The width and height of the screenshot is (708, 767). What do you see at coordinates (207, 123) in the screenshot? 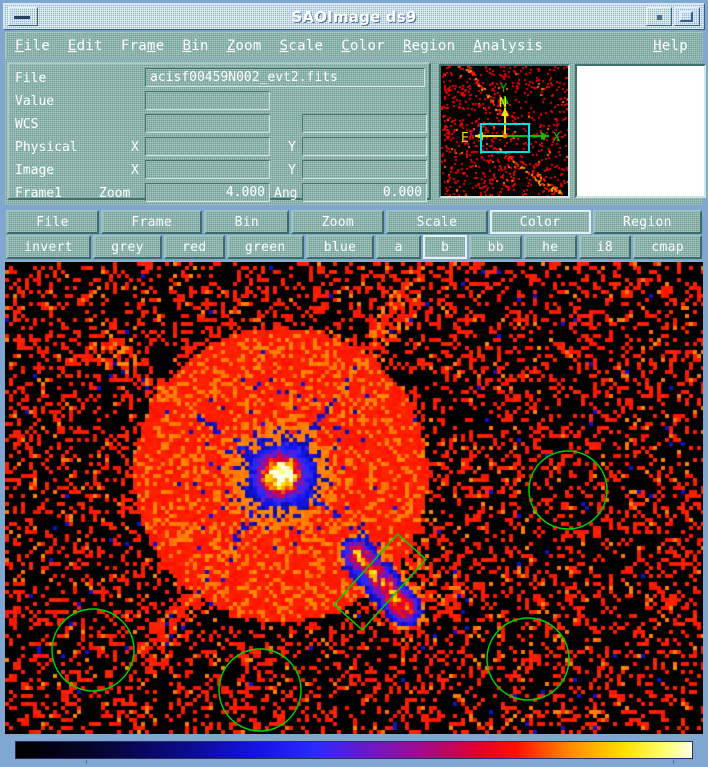
I see `wcs-x-value` at bounding box center [207, 123].